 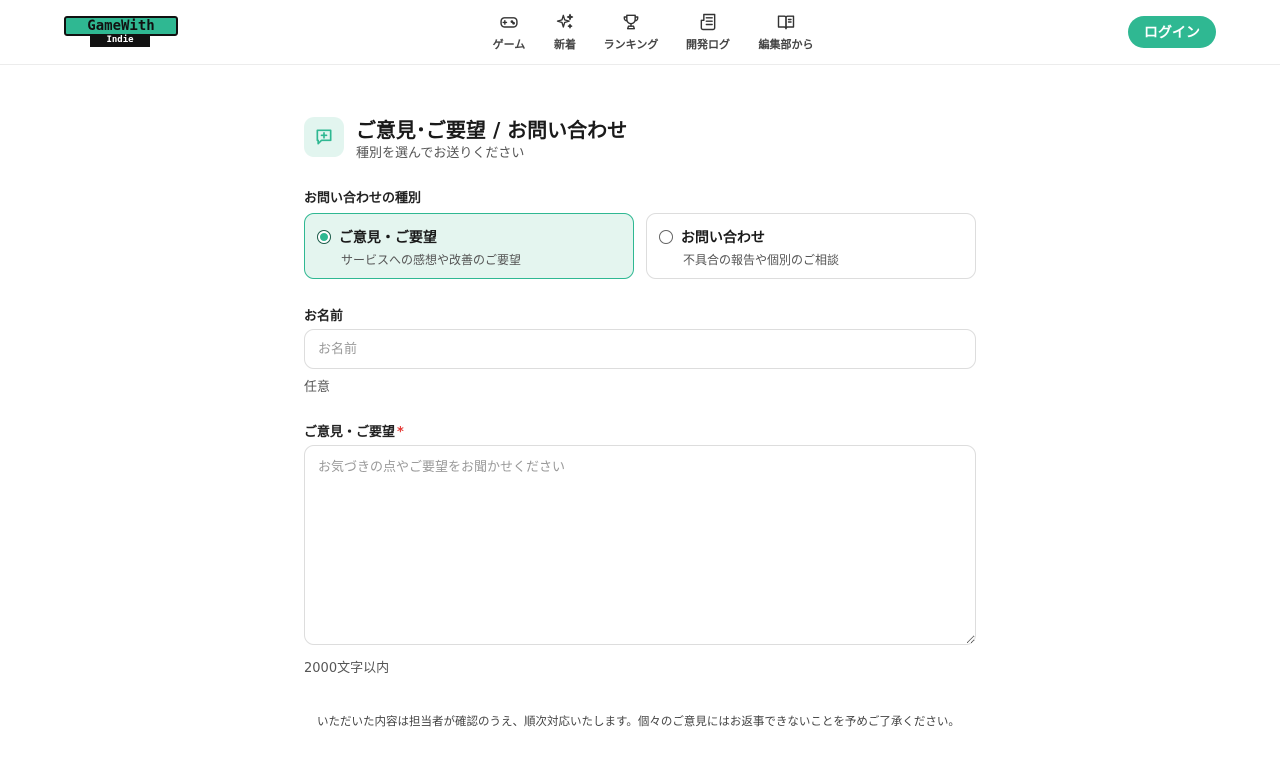 What do you see at coordinates (640, 349) in the screenshot?
I see `name-input` at bounding box center [640, 349].